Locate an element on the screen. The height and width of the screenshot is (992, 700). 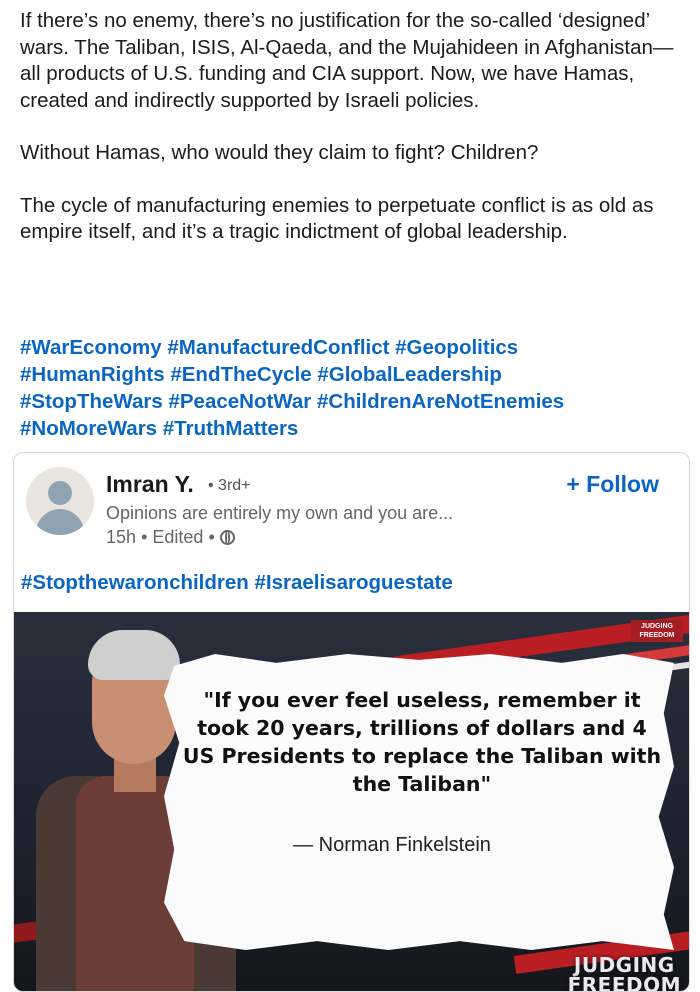
hashtag-link: #StopTheWars is located at coordinates (91, 401).